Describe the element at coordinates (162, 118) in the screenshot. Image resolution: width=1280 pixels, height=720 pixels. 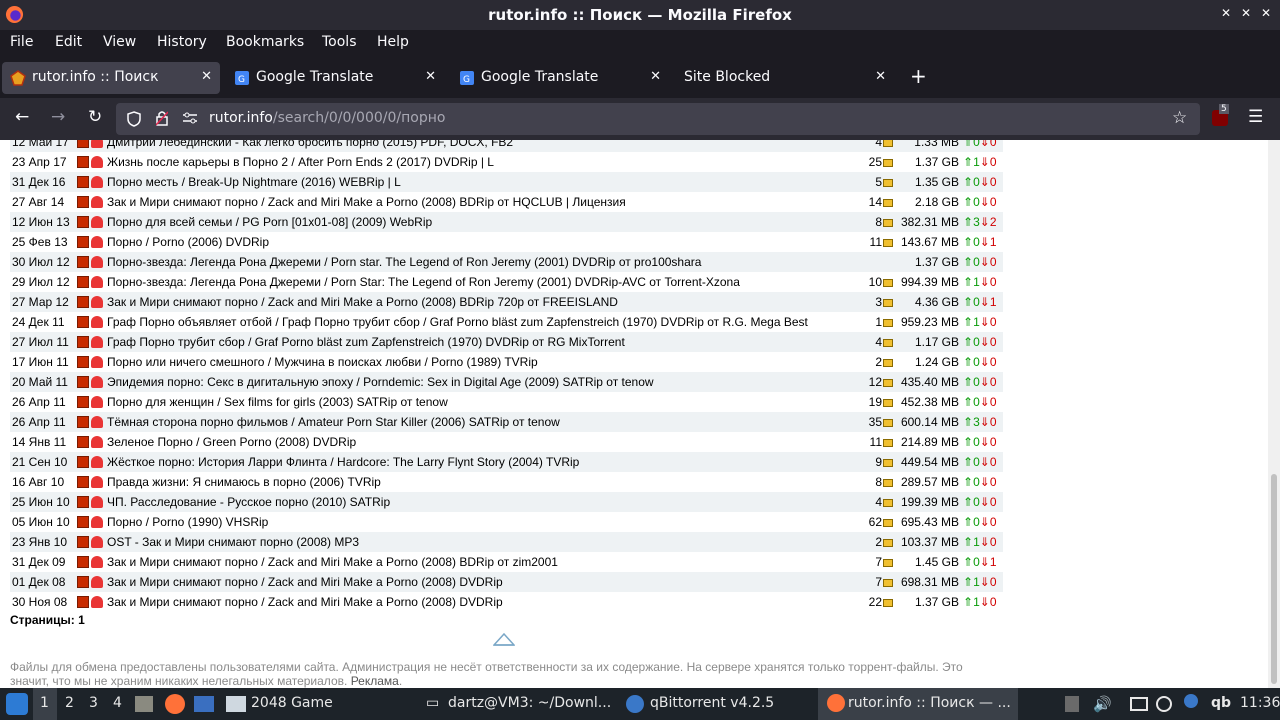
I see `insecure-lock-icon` at that location.